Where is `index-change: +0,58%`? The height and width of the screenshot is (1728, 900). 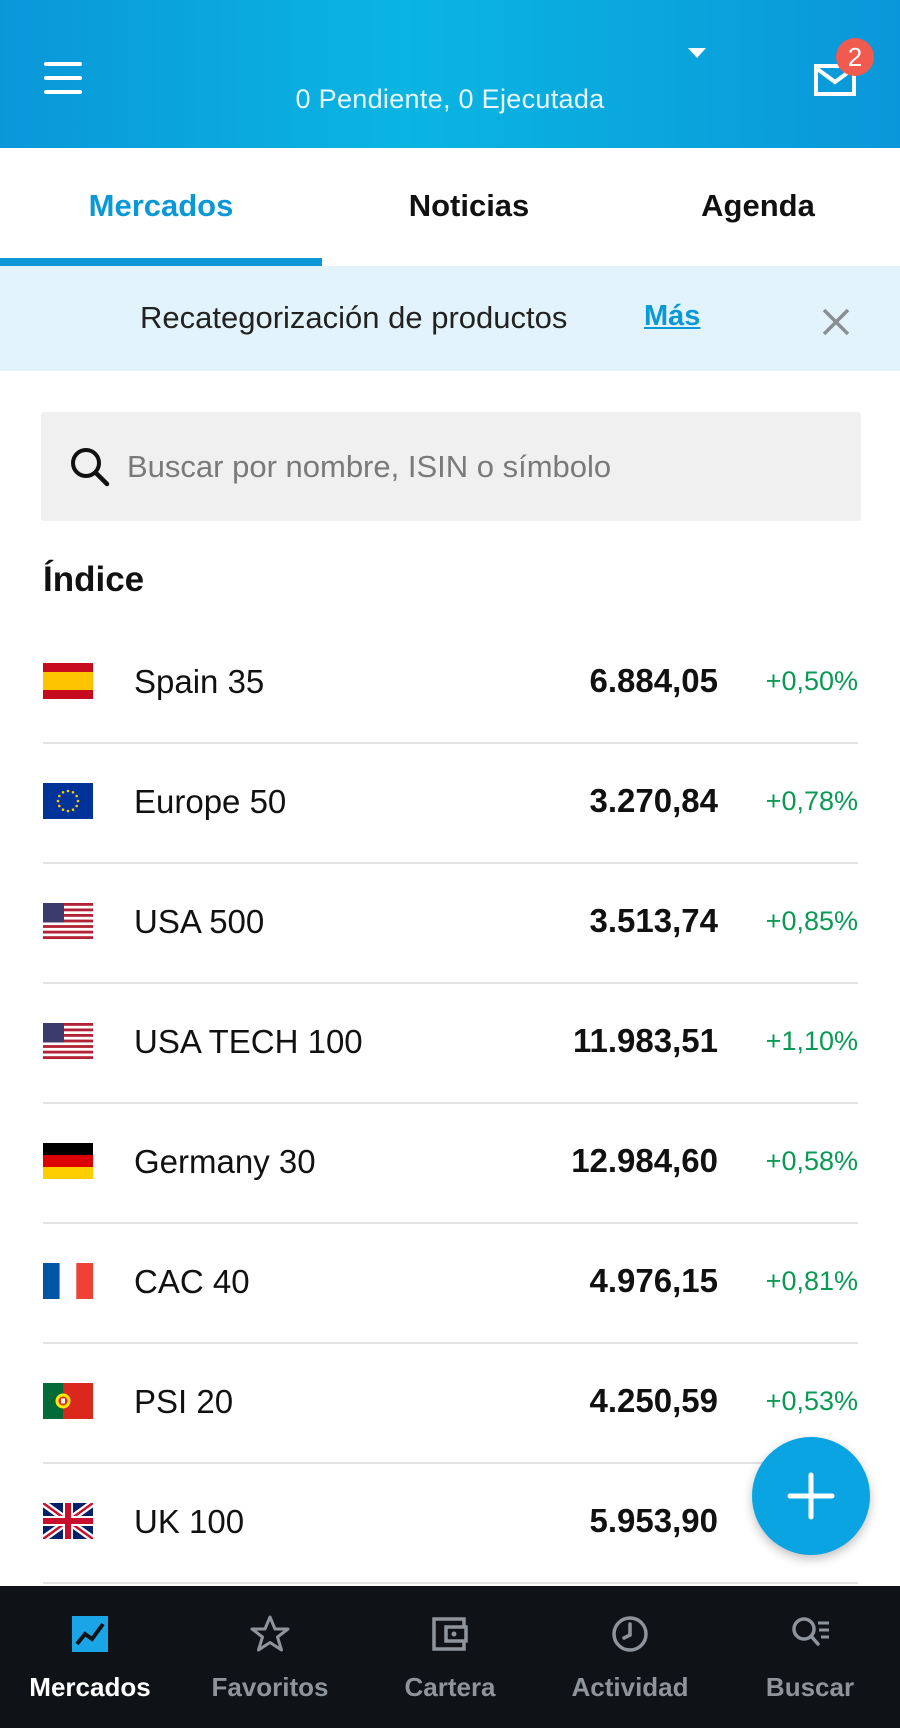
index-change: +0,58% is located at coordinates (811, 1161).